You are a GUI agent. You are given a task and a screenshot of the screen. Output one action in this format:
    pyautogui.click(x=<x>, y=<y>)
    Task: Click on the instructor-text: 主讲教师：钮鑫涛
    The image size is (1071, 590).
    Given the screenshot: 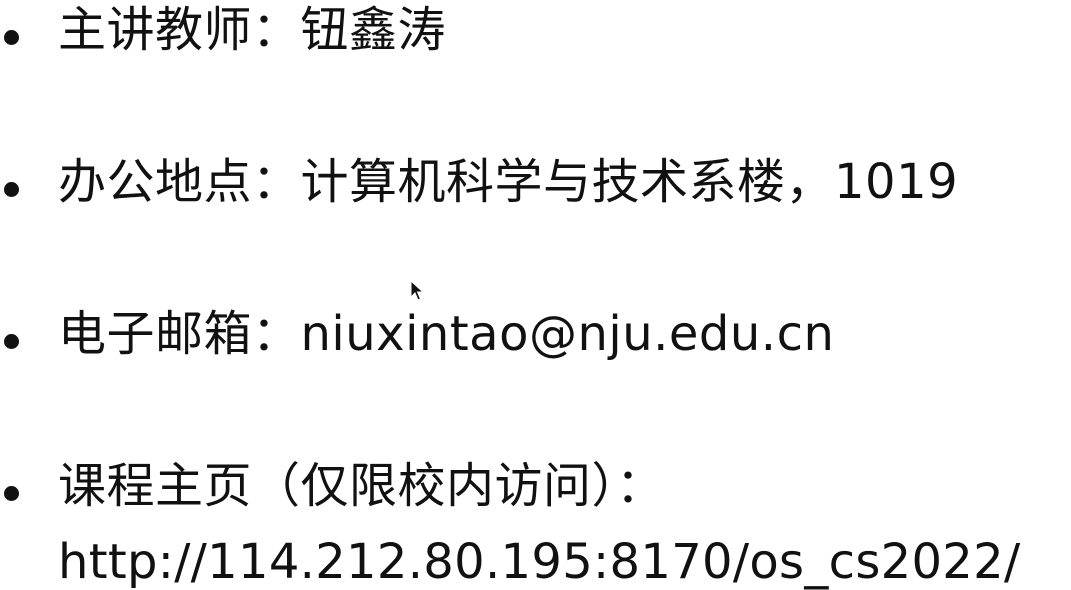 What is the action you would take?
    pyautogui.click(x=252, y=30)
    